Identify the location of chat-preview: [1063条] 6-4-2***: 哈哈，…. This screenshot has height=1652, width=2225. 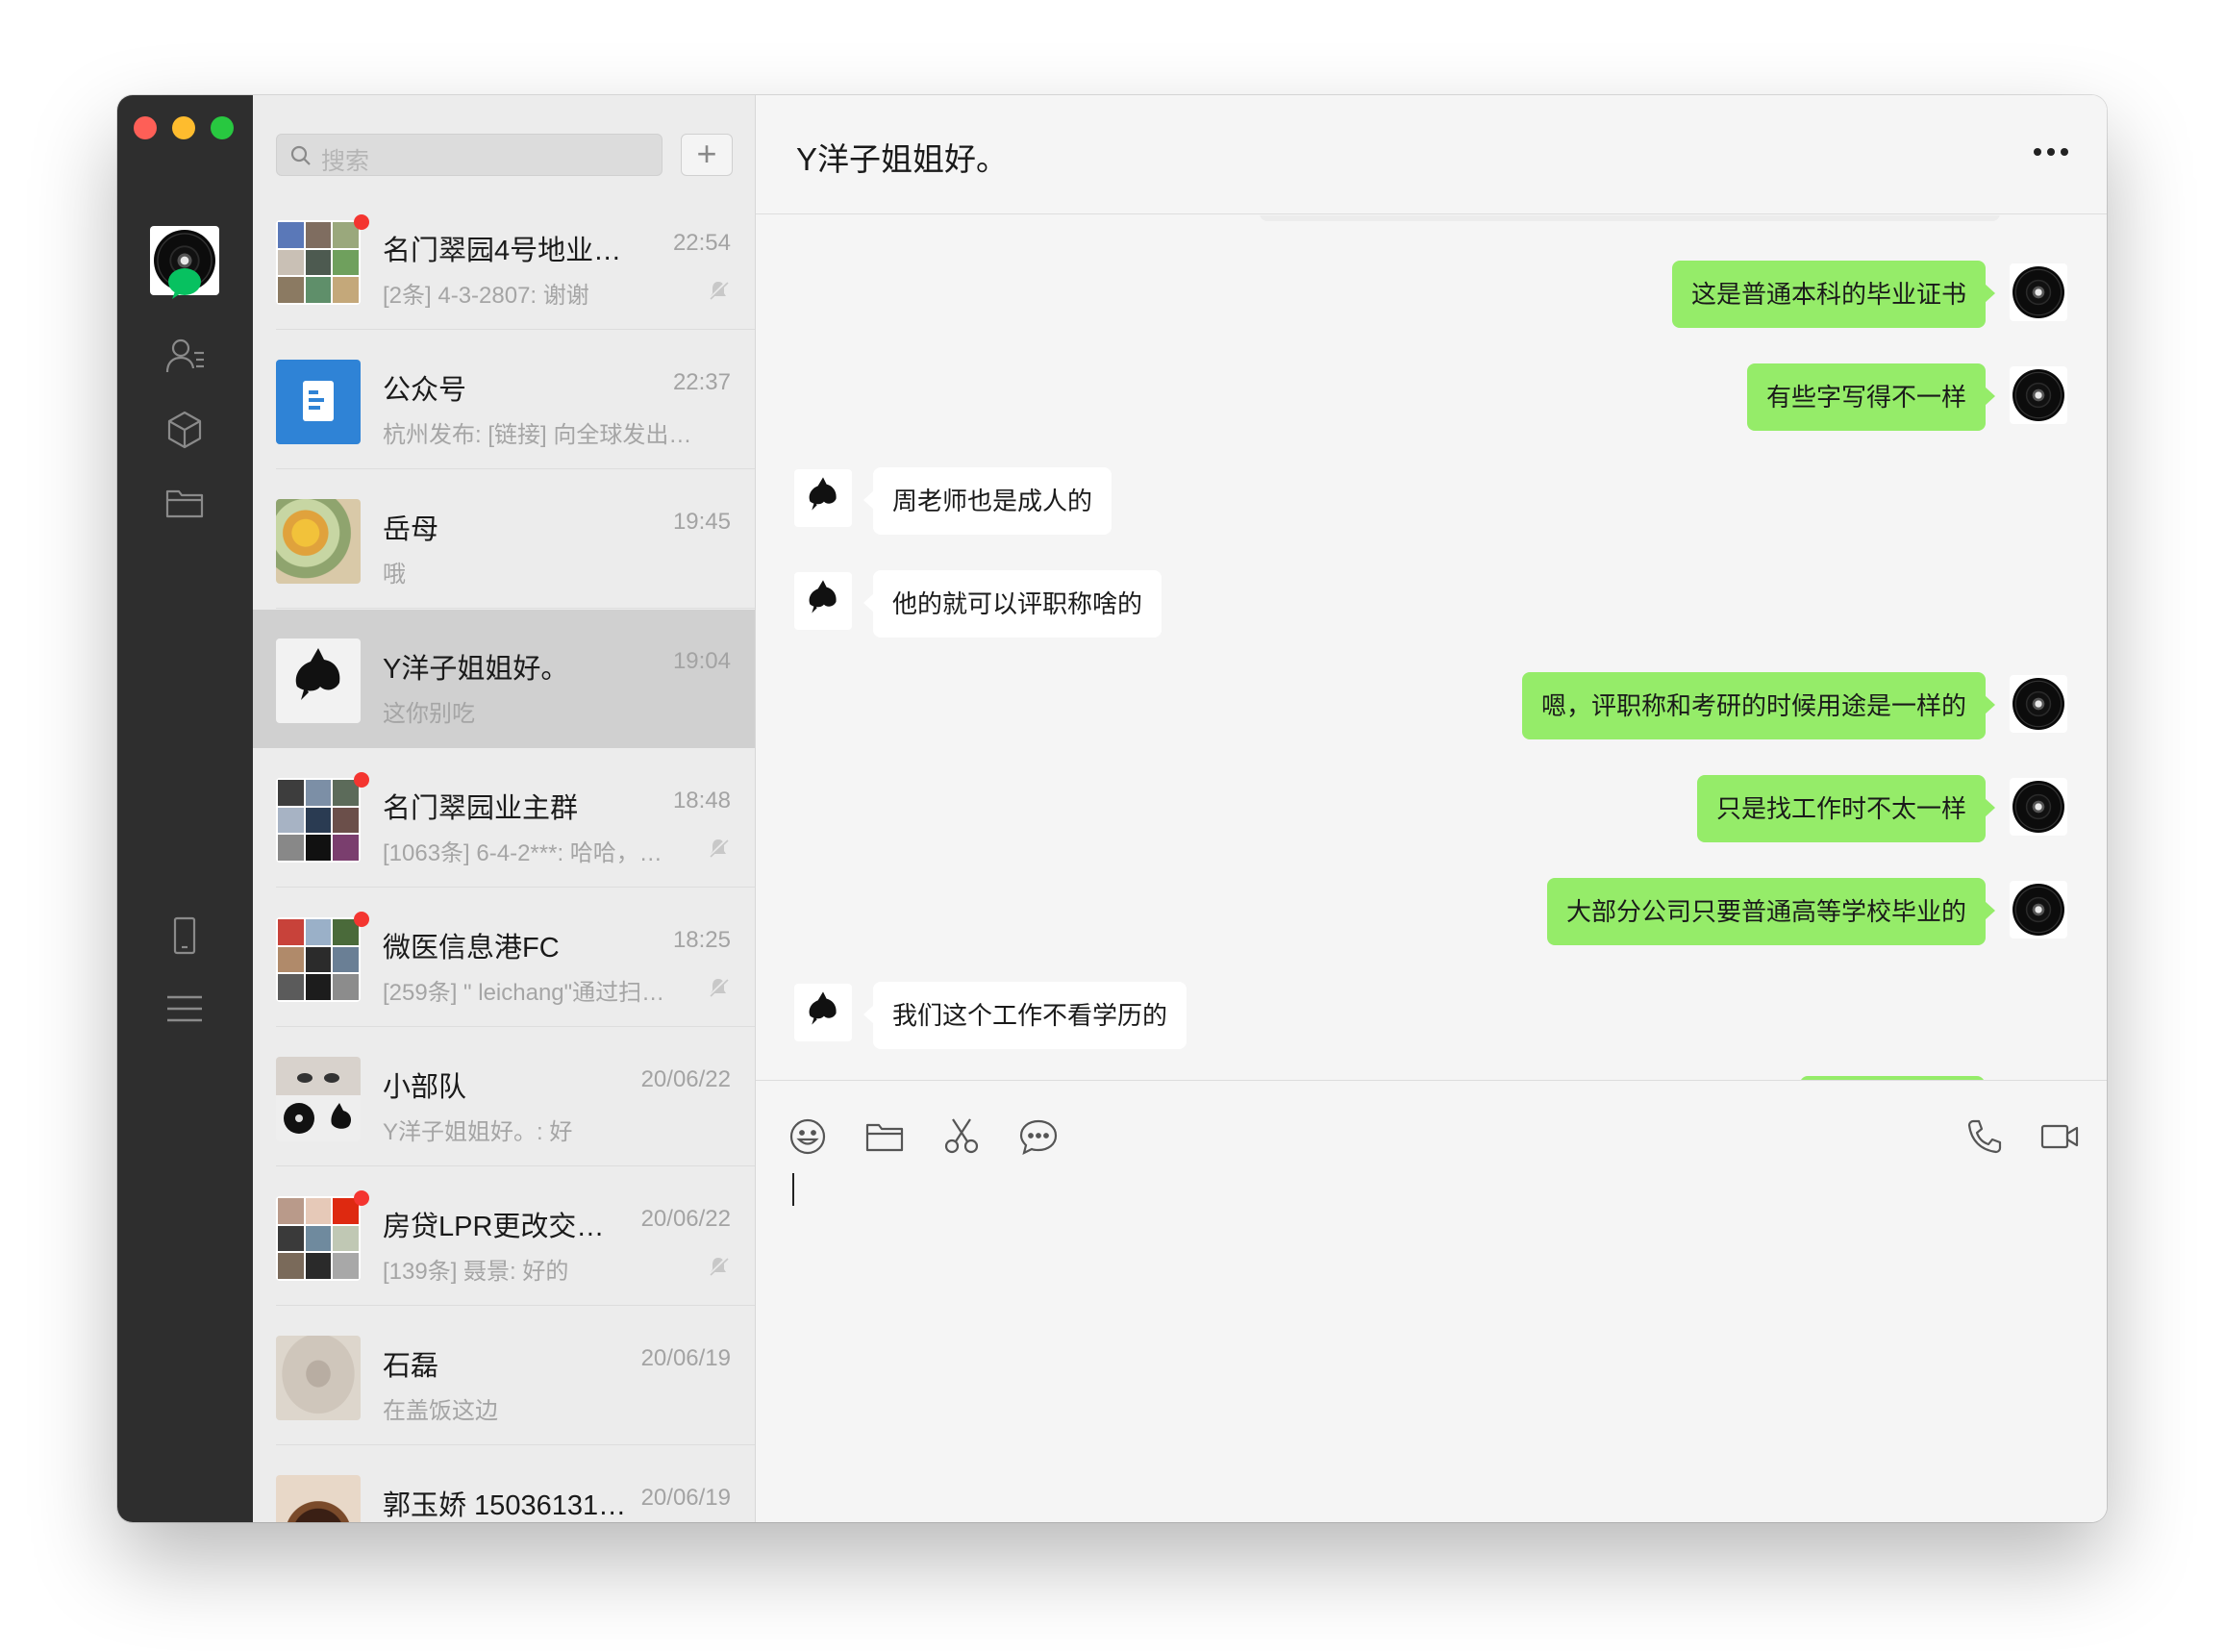
(522, 853).